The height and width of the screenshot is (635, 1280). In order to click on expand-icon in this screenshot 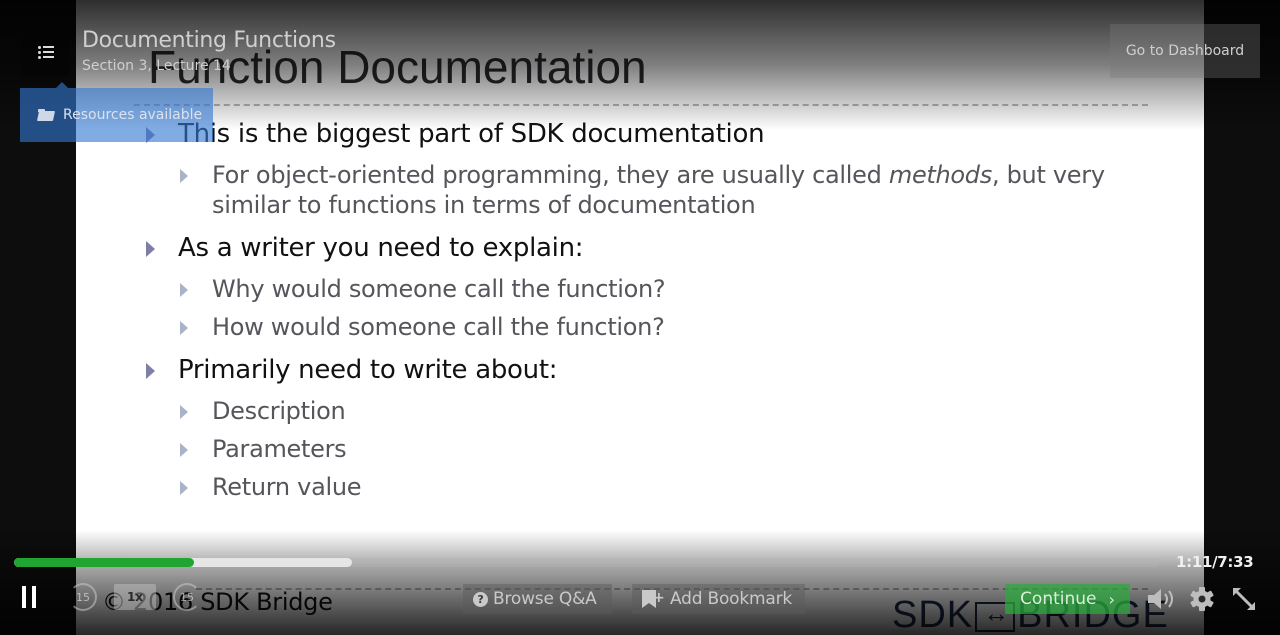, I will do `click(1244, 599)`.